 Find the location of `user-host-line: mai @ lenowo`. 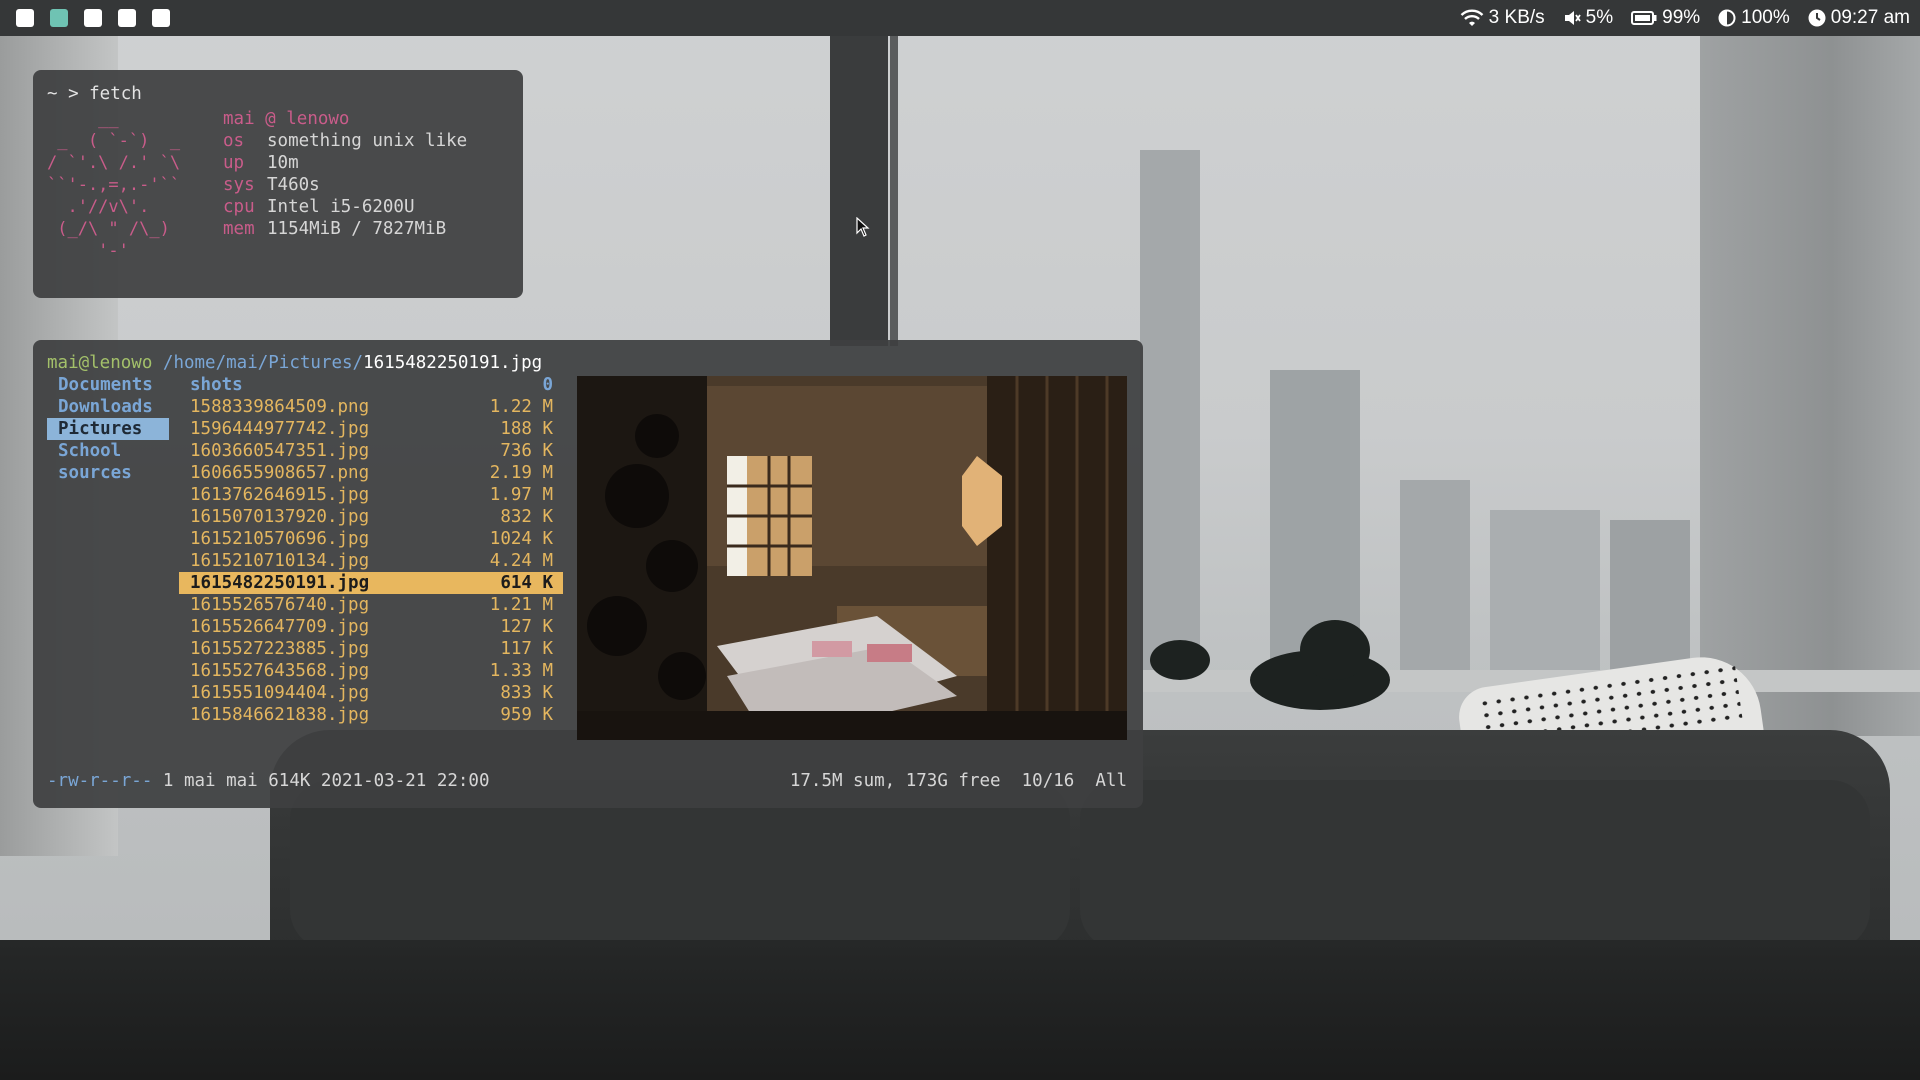

user-host-line: mai @ lenowo is located at coordinates (345, 119).